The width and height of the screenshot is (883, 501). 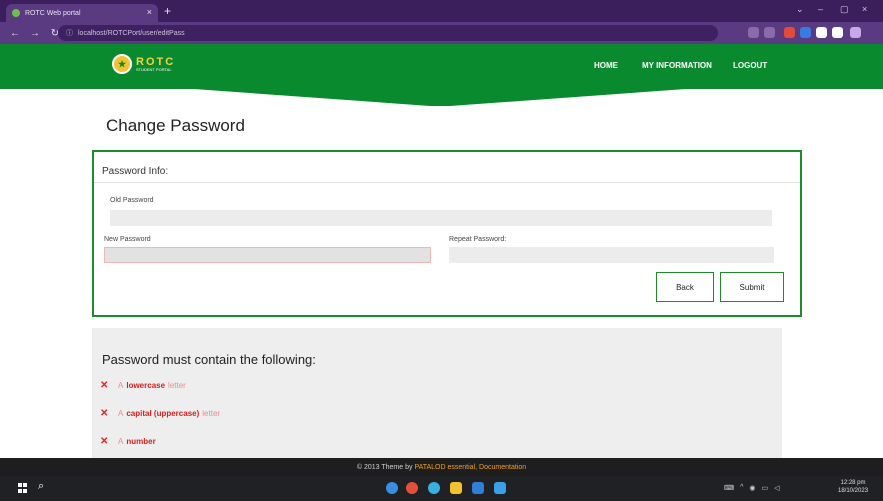 I want to click on tab-close-icon: ×, so click(x=149, y=12).